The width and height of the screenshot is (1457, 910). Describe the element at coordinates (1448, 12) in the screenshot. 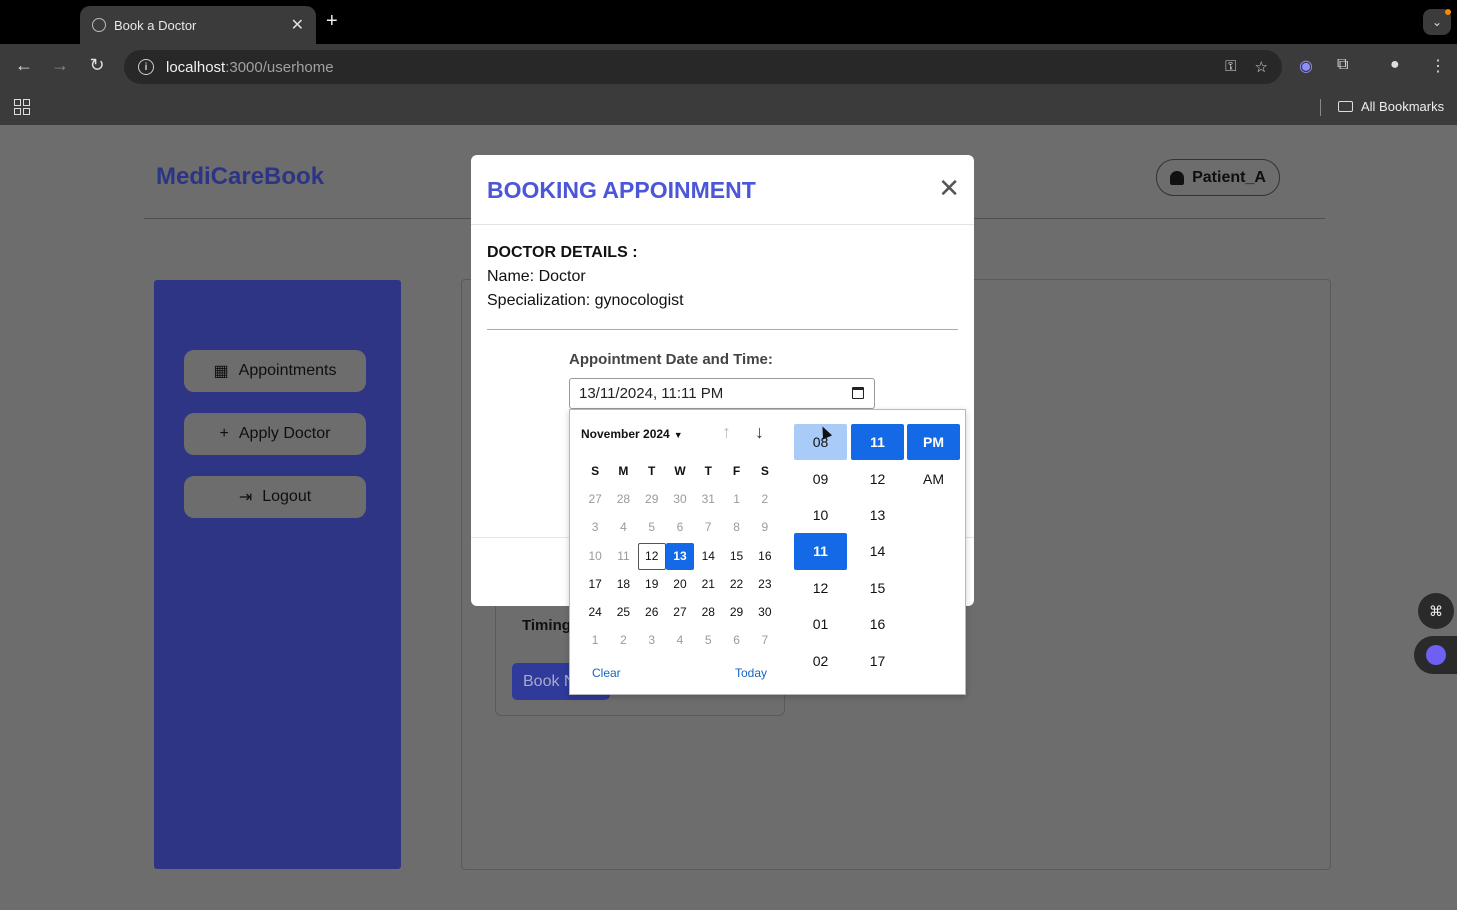

I see `notification-dot` at that location.